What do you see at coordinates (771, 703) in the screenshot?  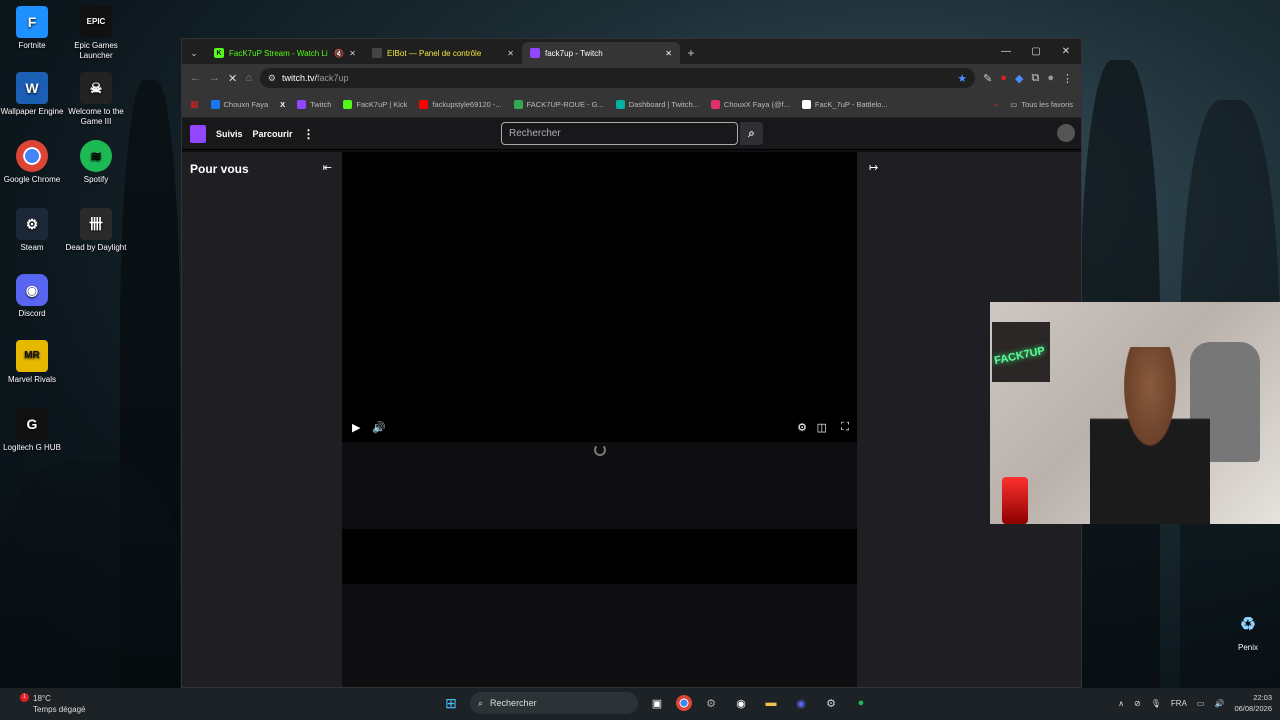 I see `file-explorer-icon: ▬` at bounding box center [771, 703].